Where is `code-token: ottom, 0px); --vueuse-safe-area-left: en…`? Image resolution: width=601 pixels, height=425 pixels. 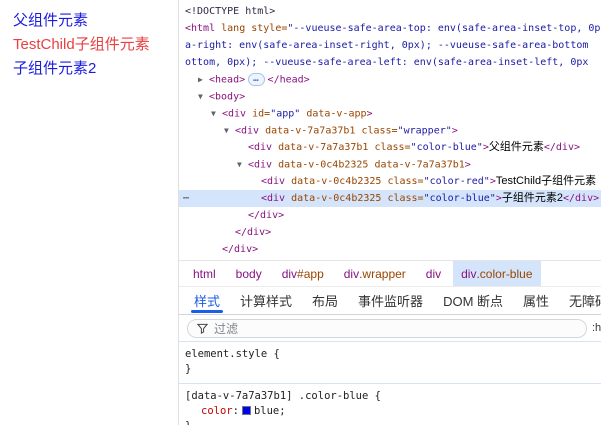 code-token: ottom, 0px); --vueuse-safe-area-left: en… is located at coordinates (387, 62).